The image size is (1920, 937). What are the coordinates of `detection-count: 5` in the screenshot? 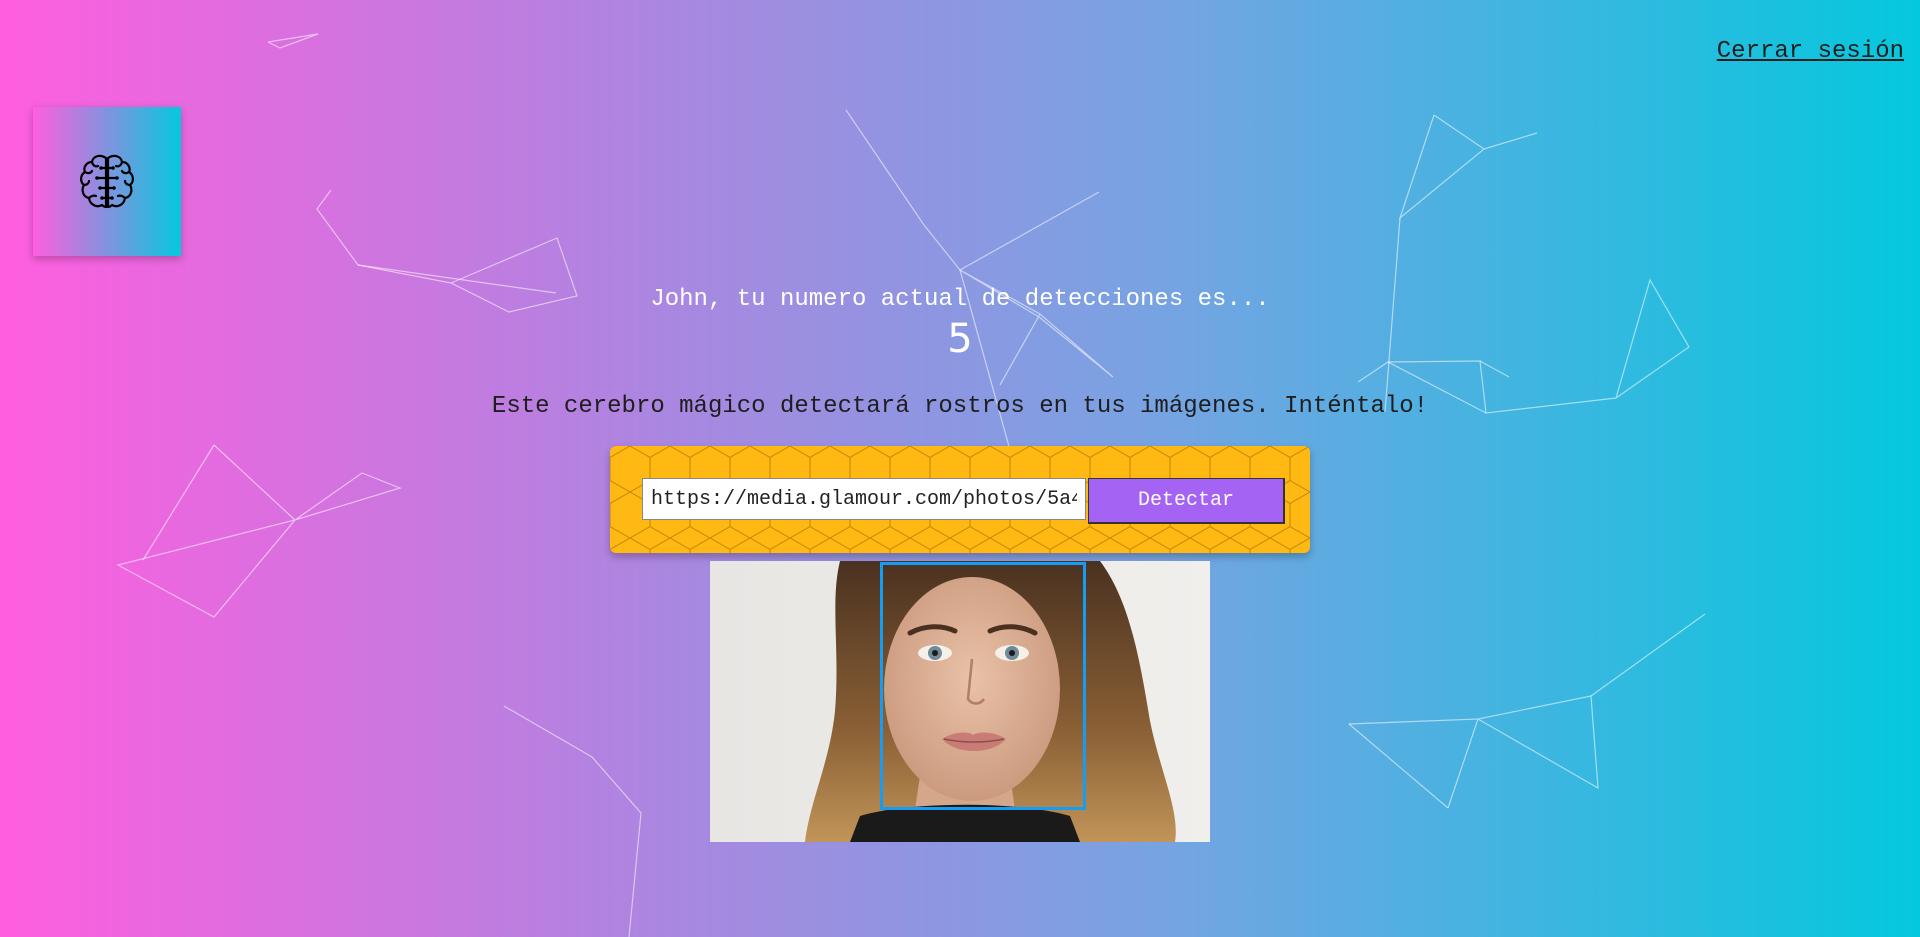 It's located at (960, 339).